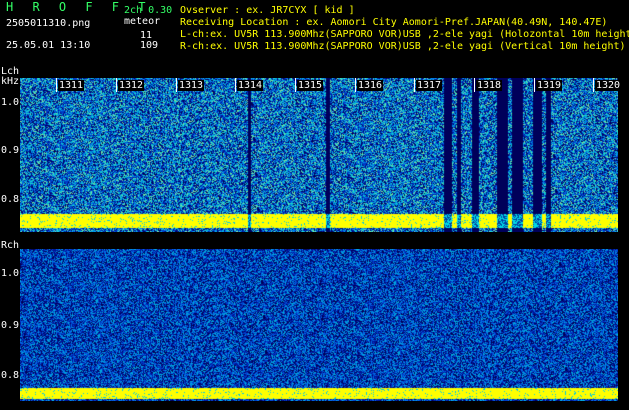 This screenshot has height=410, width=629. Describe the element at coordinates (48, 23) in the screenshot. I see `filename-label: 2505011310.png` at that location.